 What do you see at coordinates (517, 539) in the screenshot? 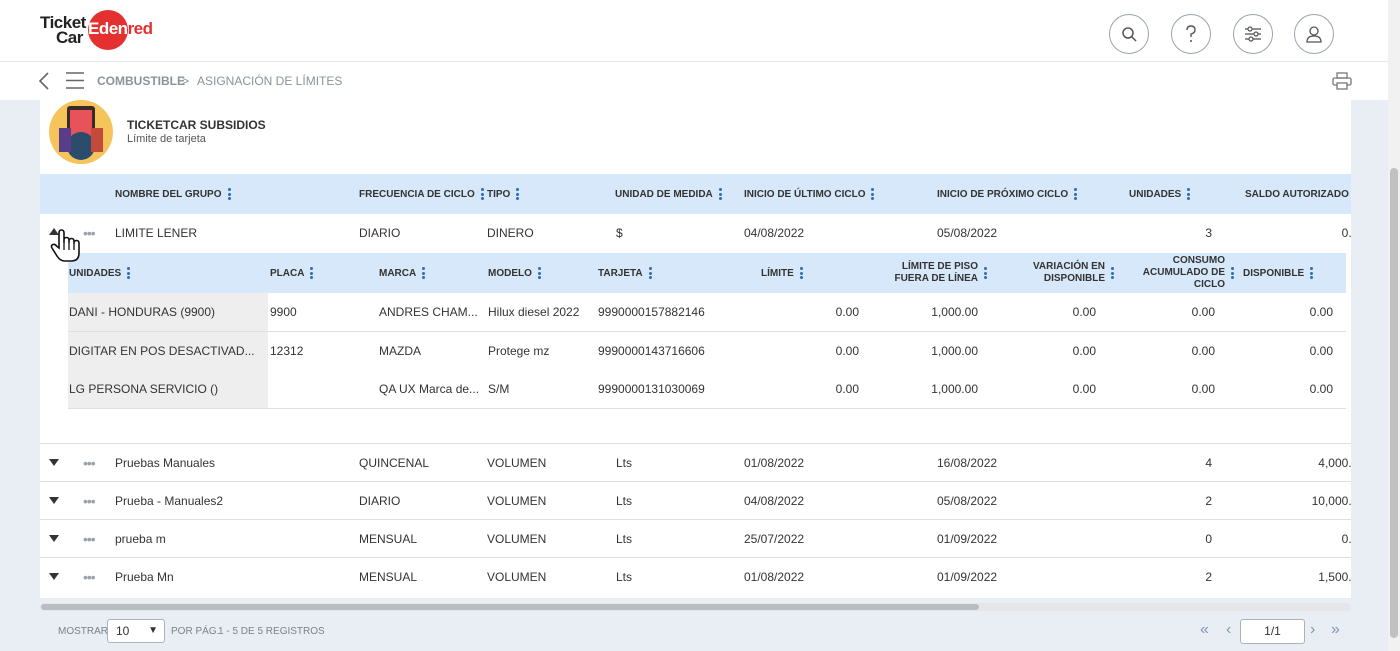
I see `cell-tipo: VOLUMEN` at bounding box center [517, 539].